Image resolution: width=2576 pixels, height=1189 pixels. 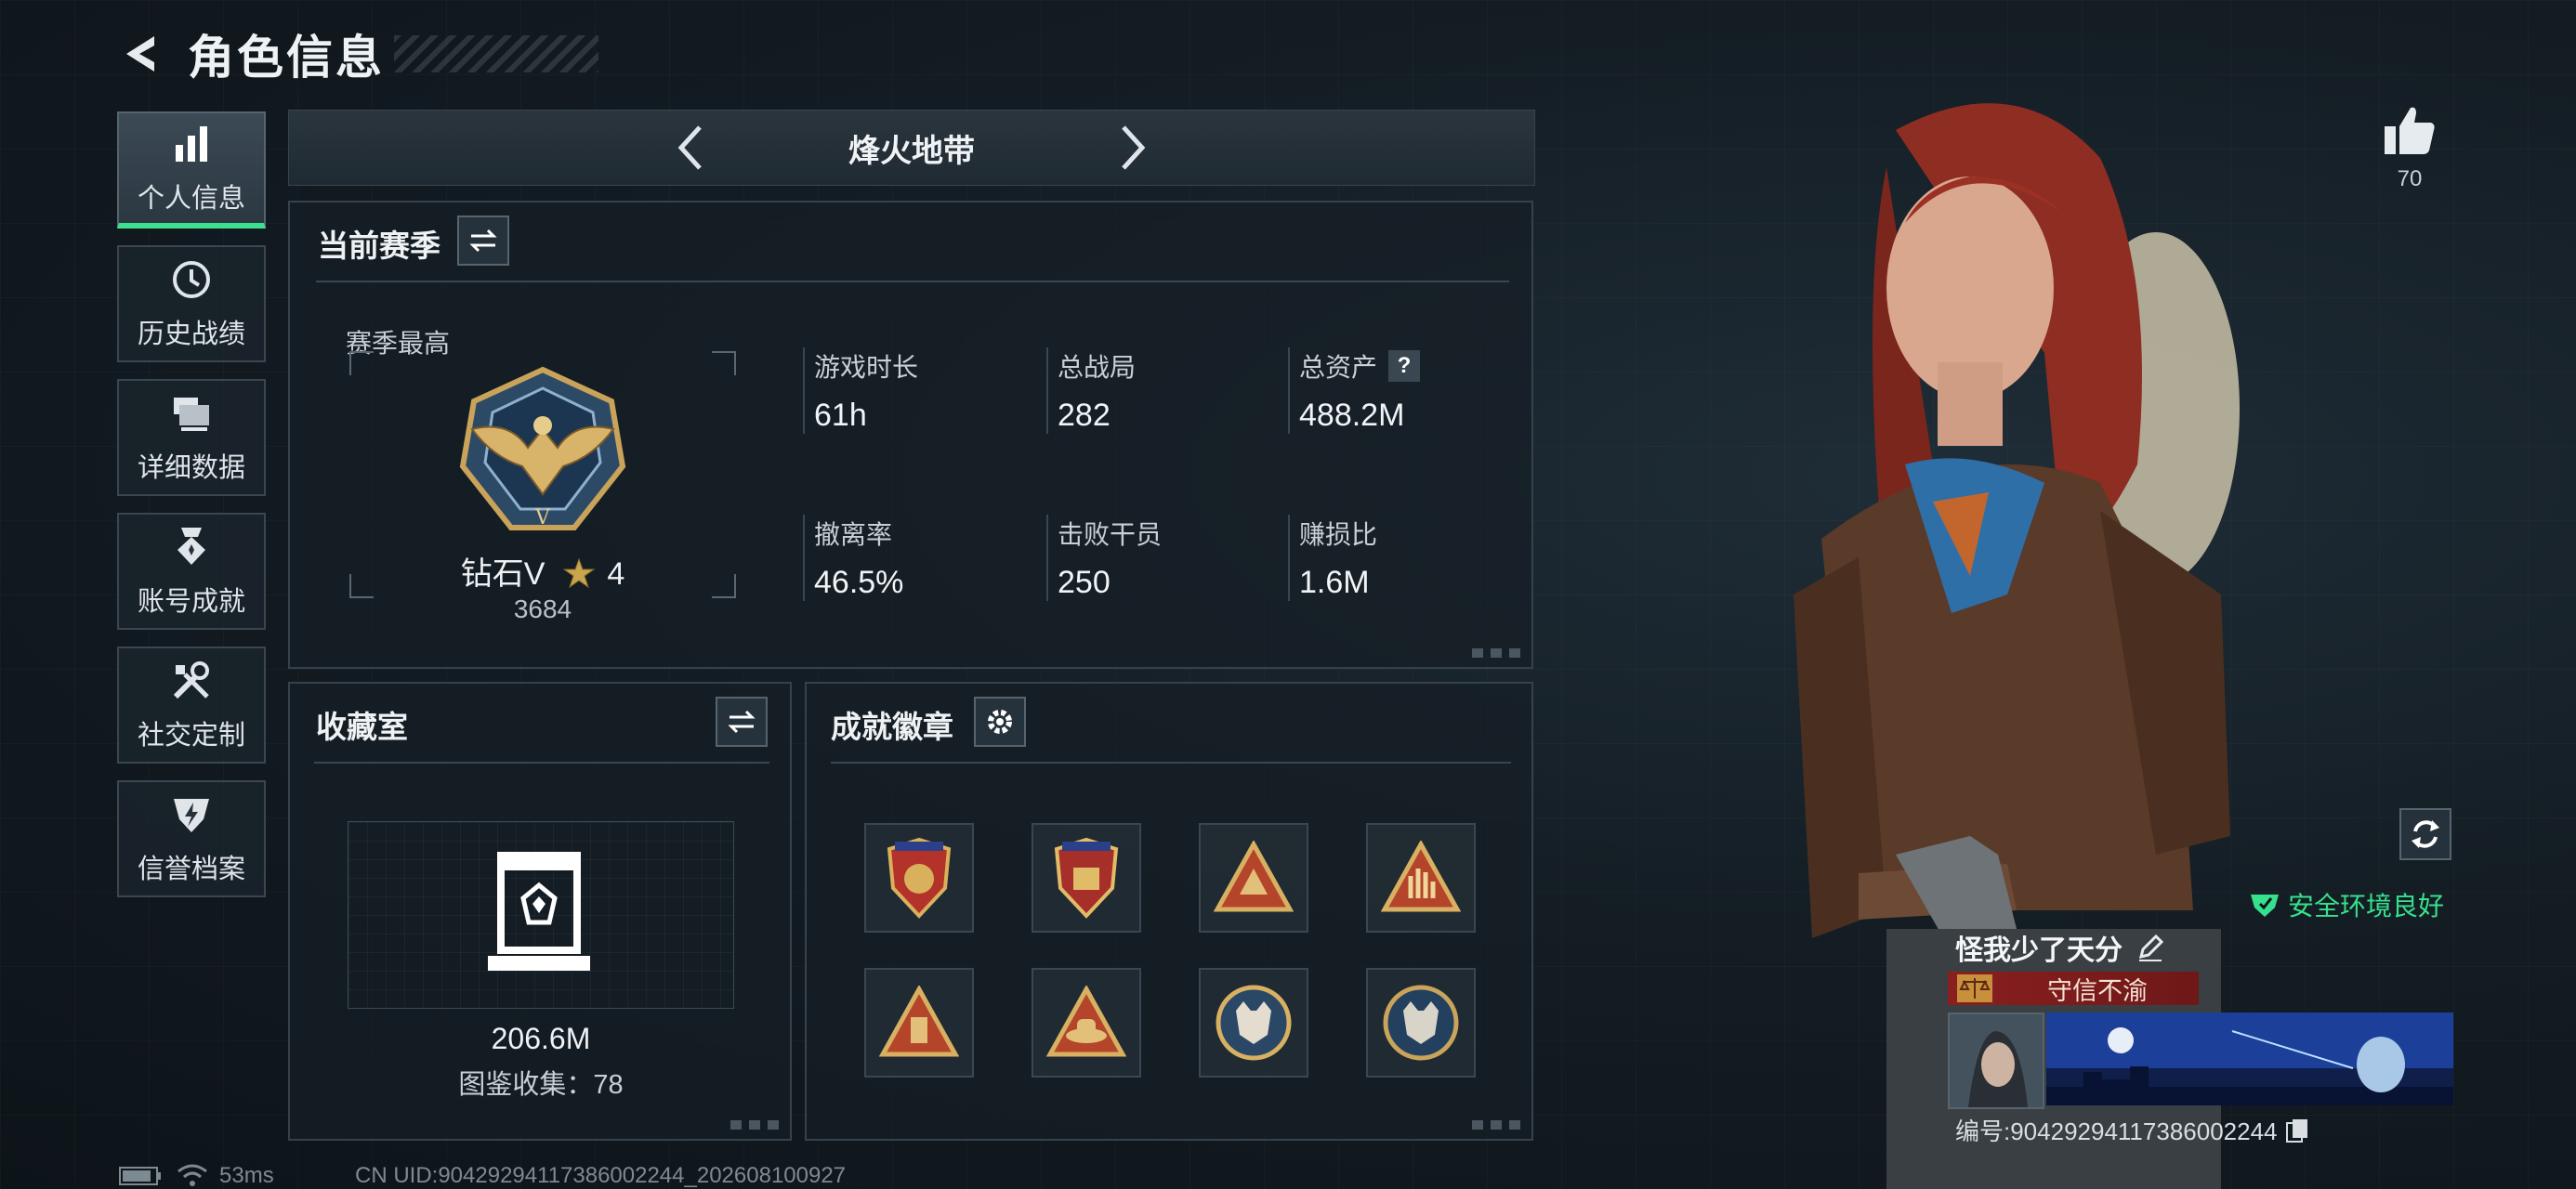 What do you see at coordinates (191, 438) in the screenshot?
I see `nav-item-detailed-data: 详细数据` at bounding box center [191, 438].